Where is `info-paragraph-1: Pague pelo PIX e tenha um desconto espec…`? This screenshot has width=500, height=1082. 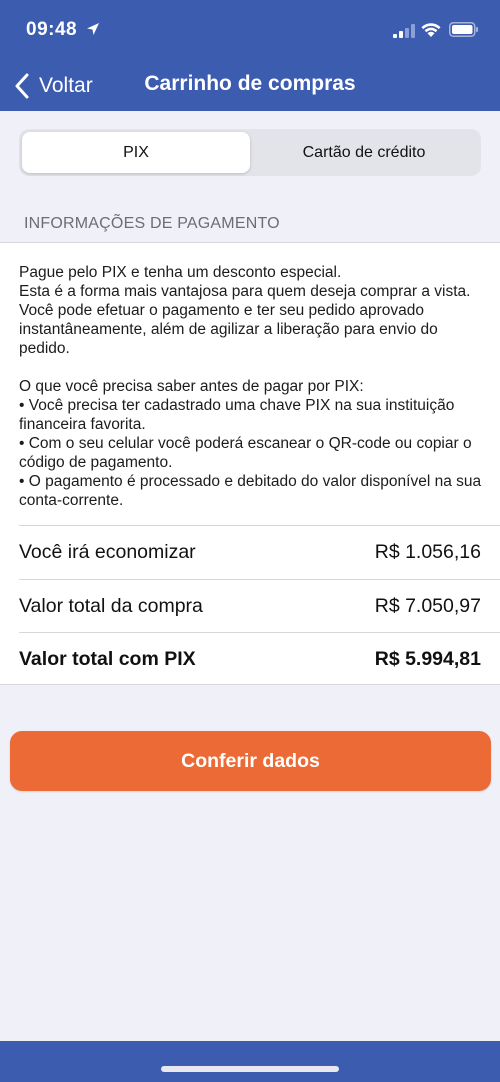 info-paragraph-1: Pague pelo PIX e tenha um desconto espec… is located at coordinates (245, 310).